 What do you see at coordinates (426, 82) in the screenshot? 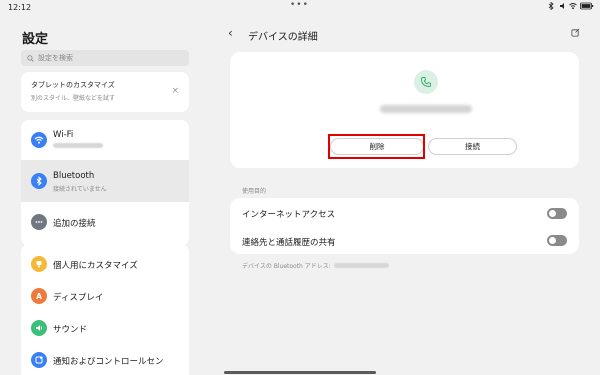
I see `phone-icon` at bounding box center [426, 82].